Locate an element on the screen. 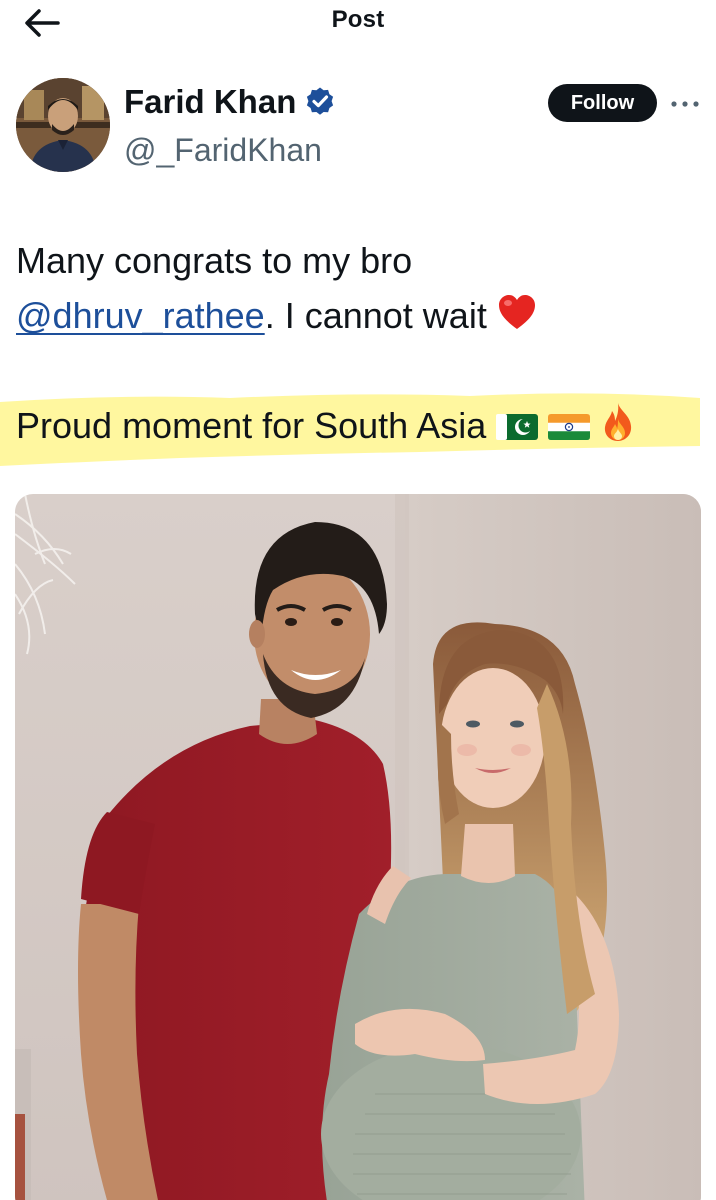  india-flag-icon is located at coordinates (569, 427).